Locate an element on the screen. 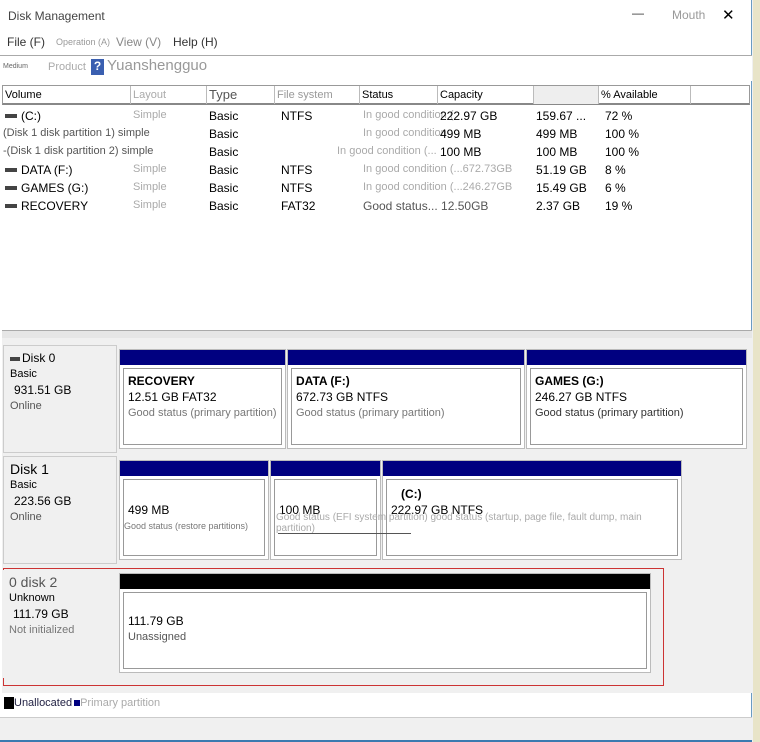 The height and width of the screenshot is (742, 760). partition-status: Unassigned is located at coordinates (157, 637).